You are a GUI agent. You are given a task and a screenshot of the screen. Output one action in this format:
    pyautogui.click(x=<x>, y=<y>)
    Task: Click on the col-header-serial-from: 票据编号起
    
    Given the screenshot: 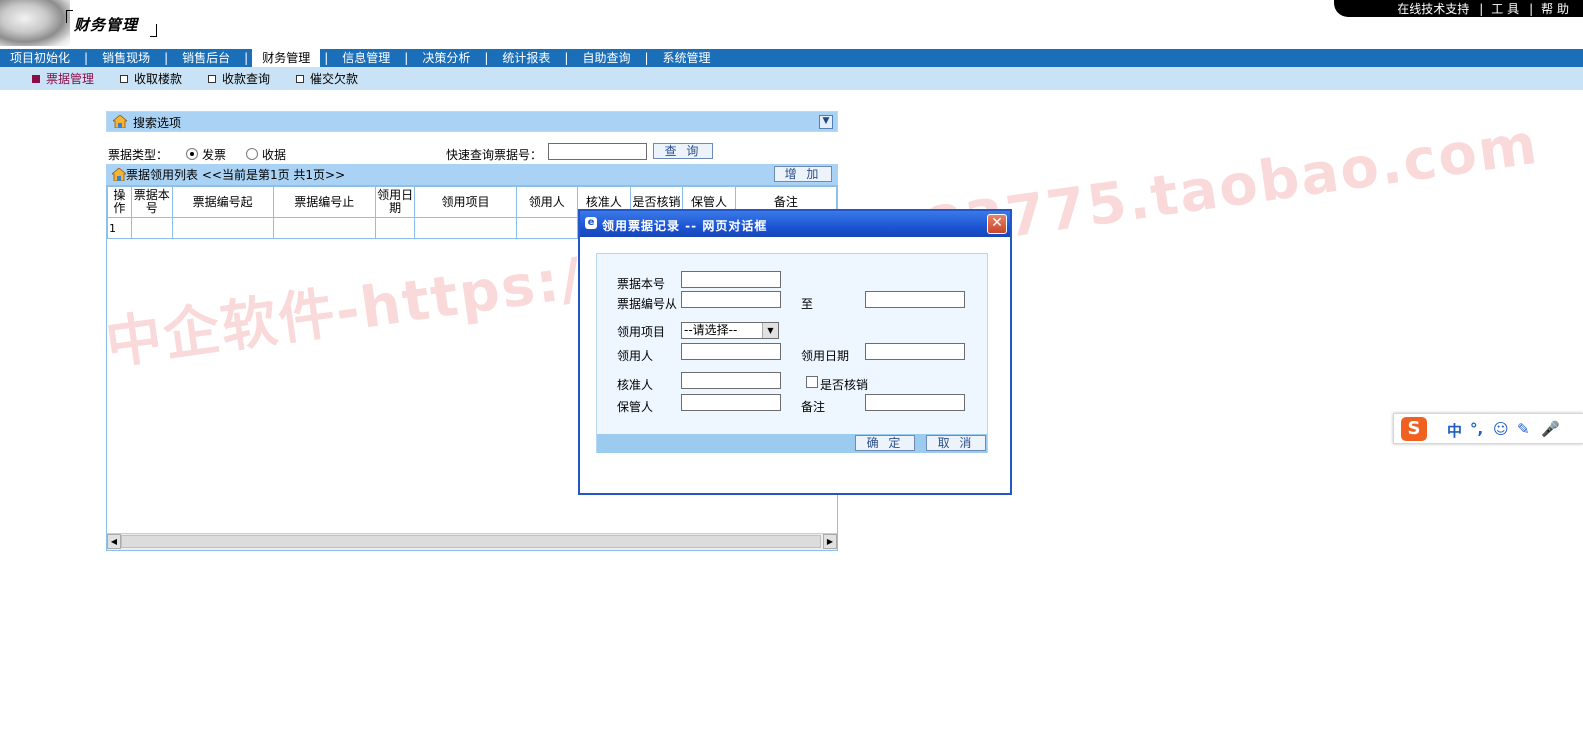 What is the action you would take?
    pyautogui.click(x=222, y=202)
    